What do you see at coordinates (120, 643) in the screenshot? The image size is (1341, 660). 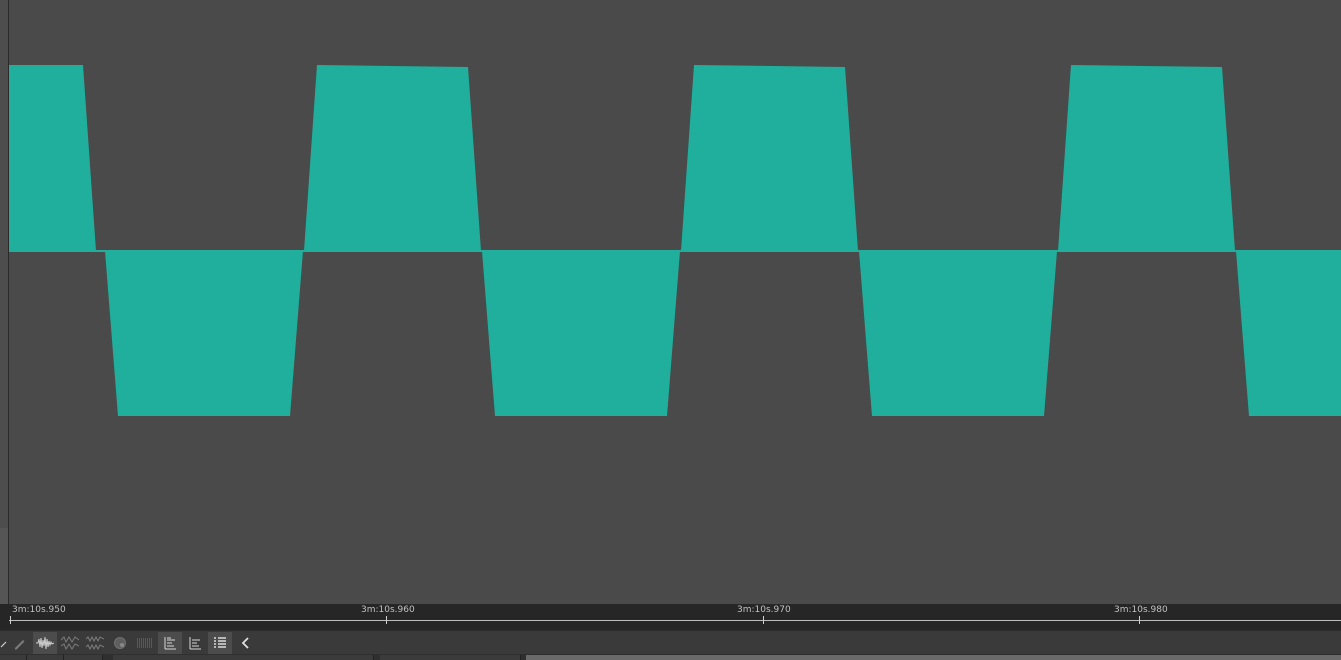 I see `record-icon` at bounding box center [120, 643].